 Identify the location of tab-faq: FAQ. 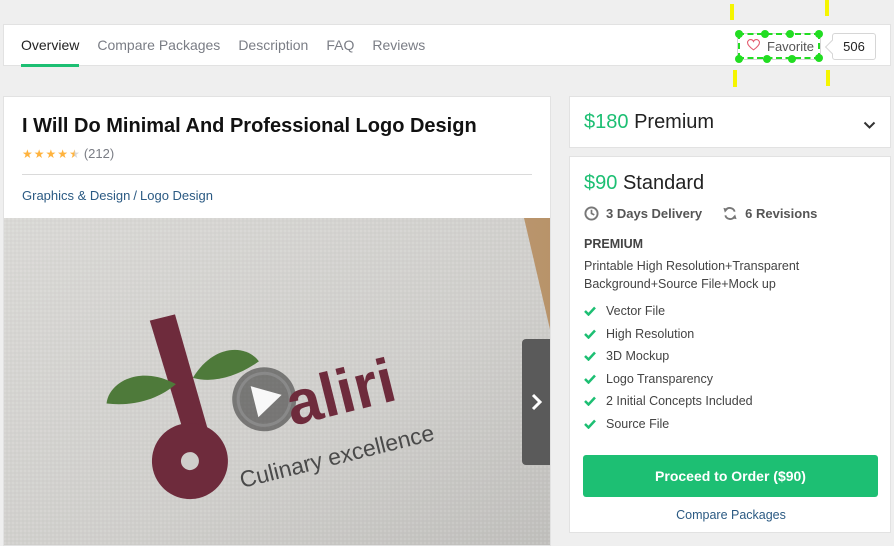
(340, 45).